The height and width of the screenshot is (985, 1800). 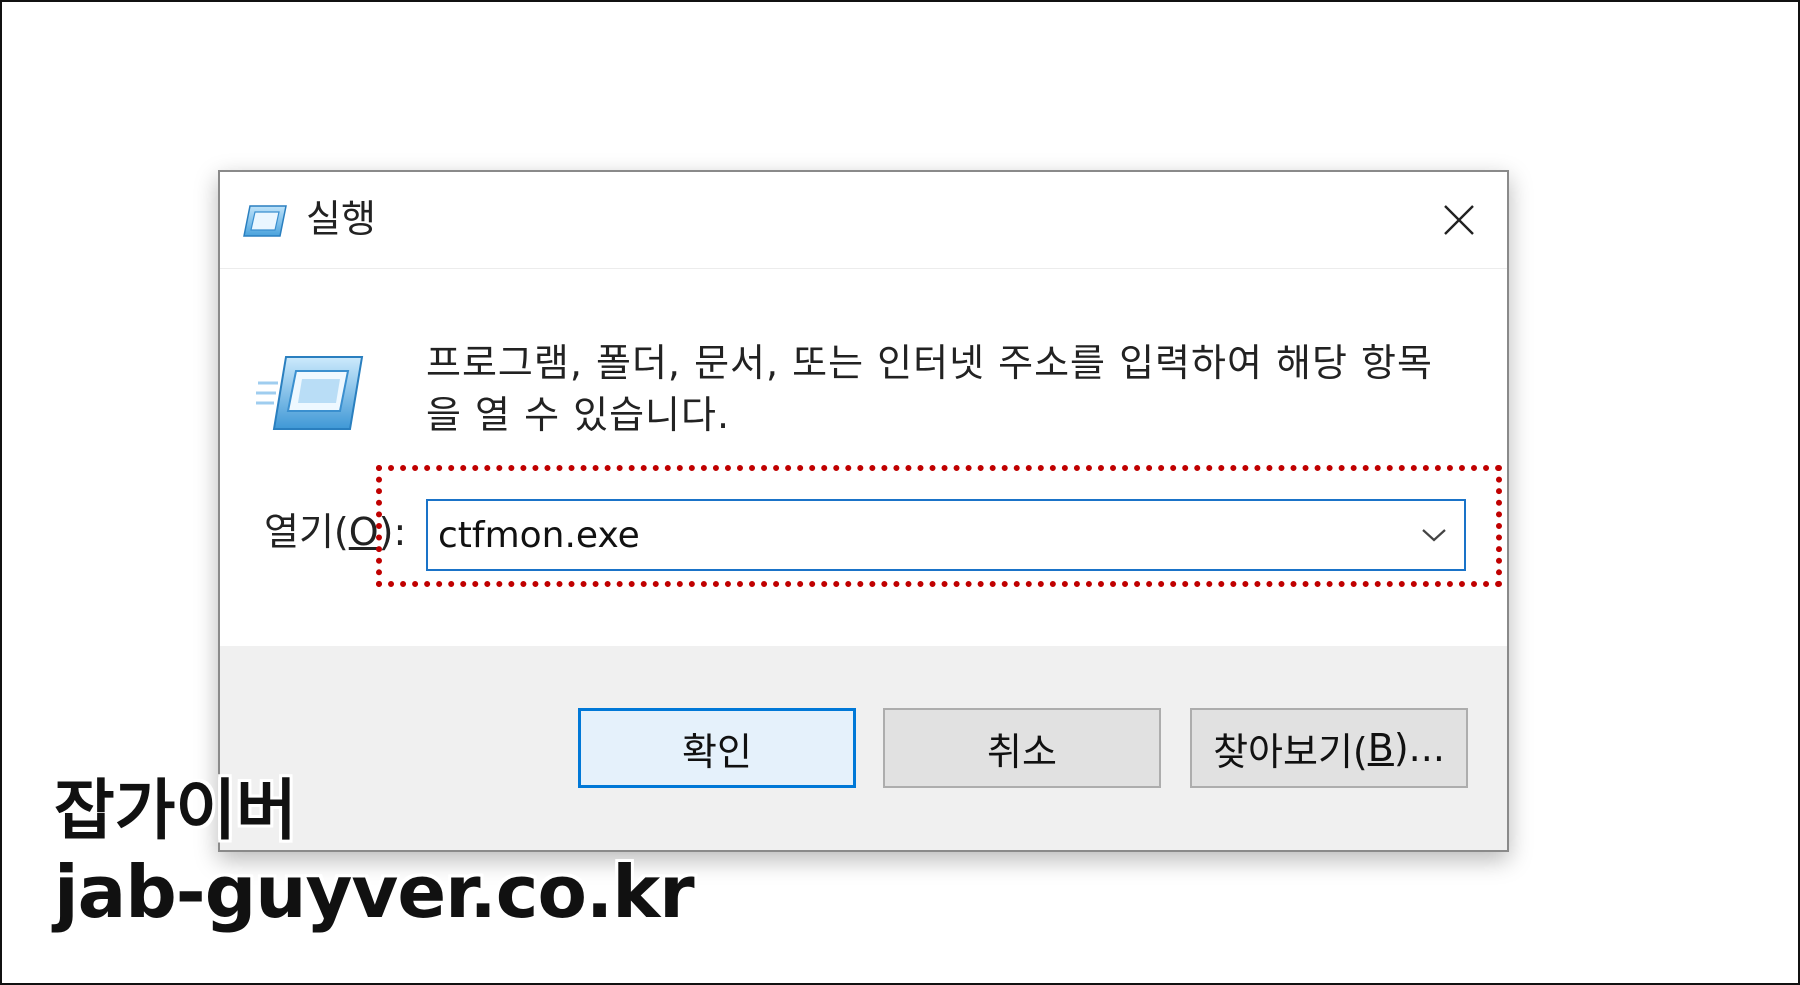 I want to click on browse-label-prefix: 찾아보기(, so click(x=1290, y=751).